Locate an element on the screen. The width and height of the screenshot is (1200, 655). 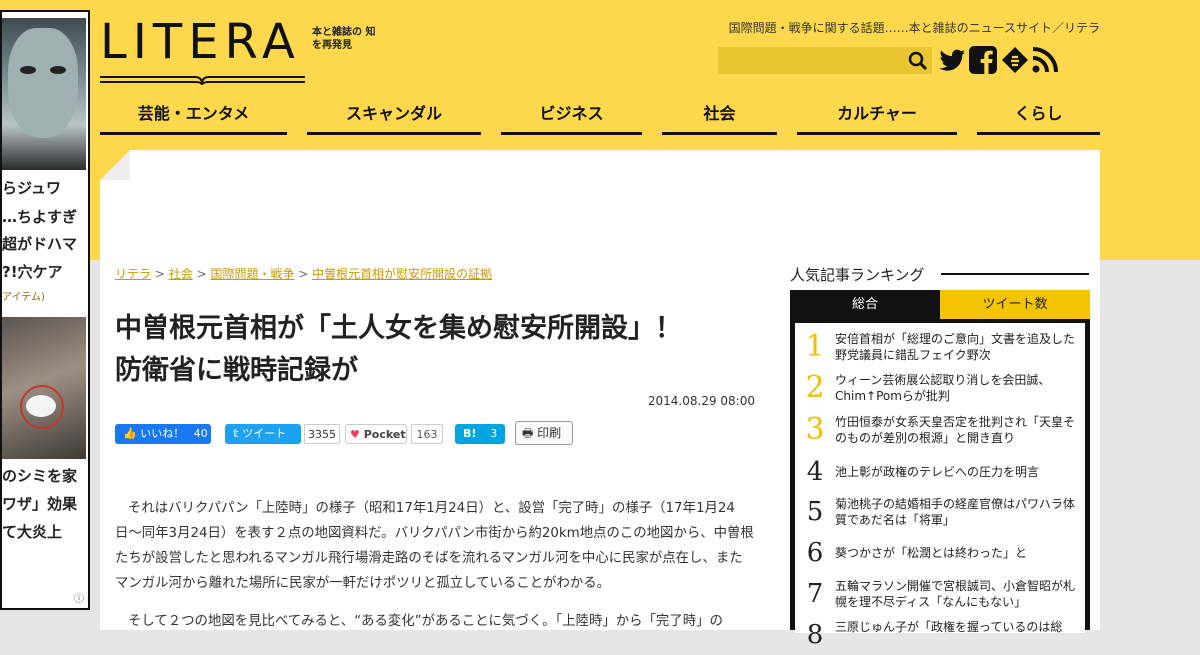
print-label: 印刷 is located at coordinates (549, 433).